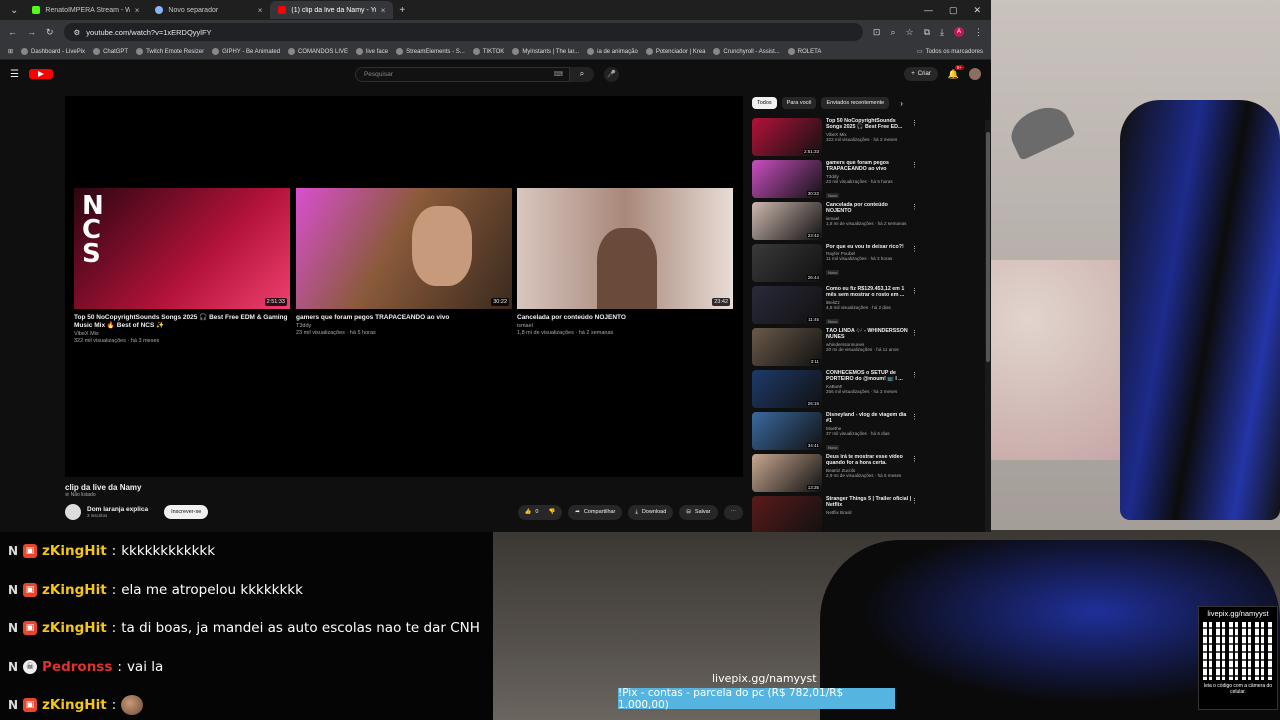  What do you see at coordinates (581, 74) in the screenshot?
I see `search-button: ⌕` at bounding box center [581, 74].